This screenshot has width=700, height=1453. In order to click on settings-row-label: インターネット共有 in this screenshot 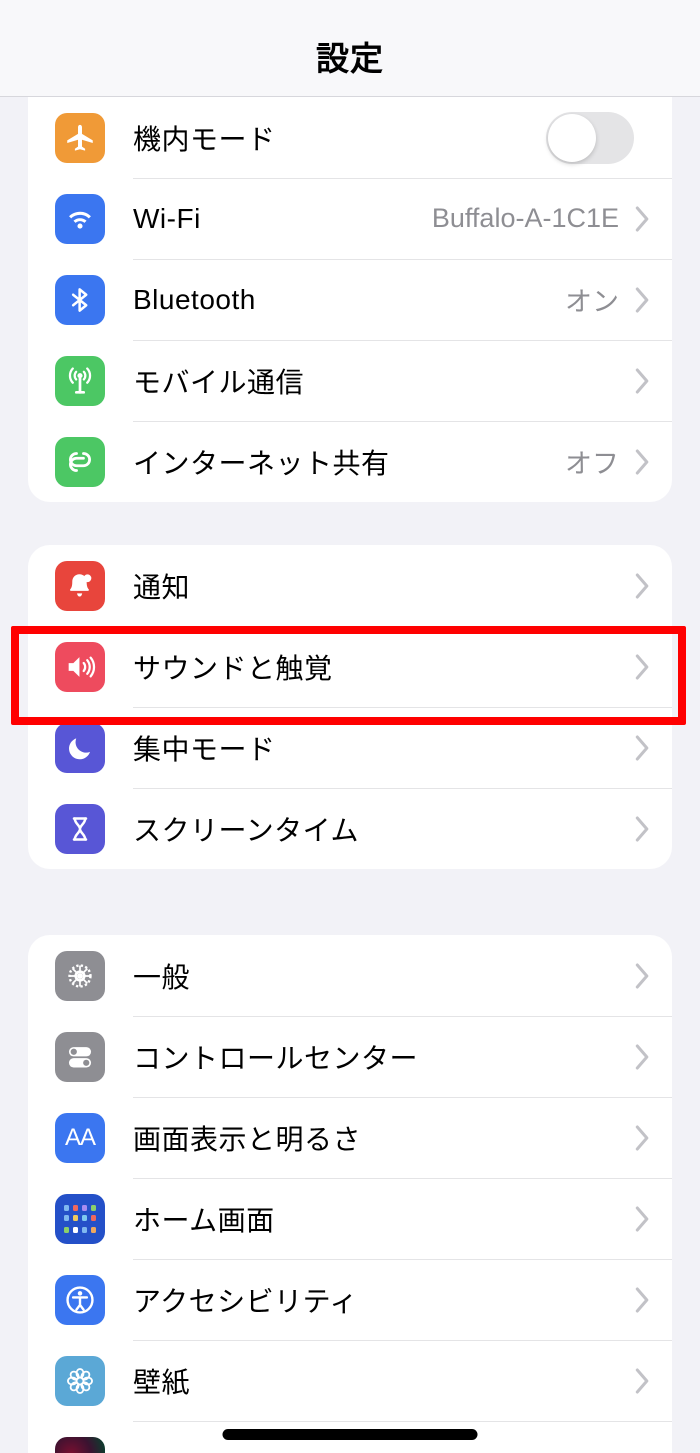, I will do `click(261, 463)`.